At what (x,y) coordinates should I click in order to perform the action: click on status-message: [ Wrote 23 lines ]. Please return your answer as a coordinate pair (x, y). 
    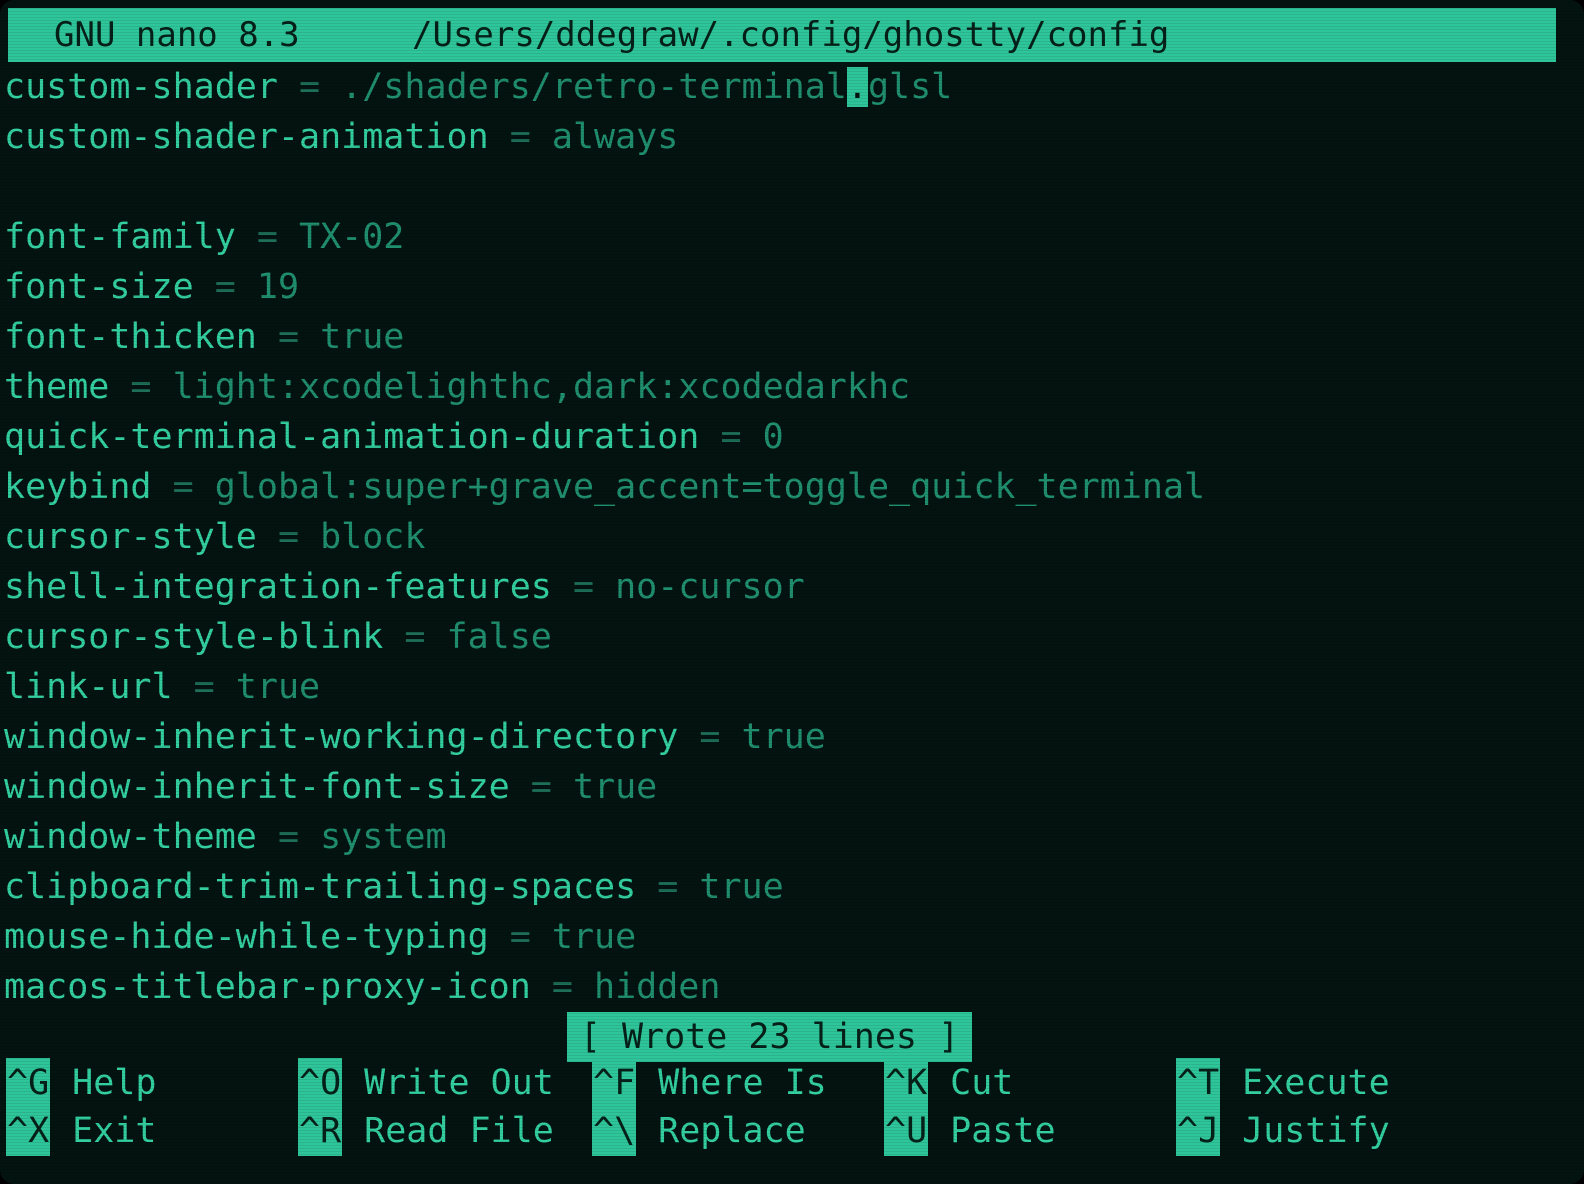
    Looking at the image, I should click on (769, 1037).